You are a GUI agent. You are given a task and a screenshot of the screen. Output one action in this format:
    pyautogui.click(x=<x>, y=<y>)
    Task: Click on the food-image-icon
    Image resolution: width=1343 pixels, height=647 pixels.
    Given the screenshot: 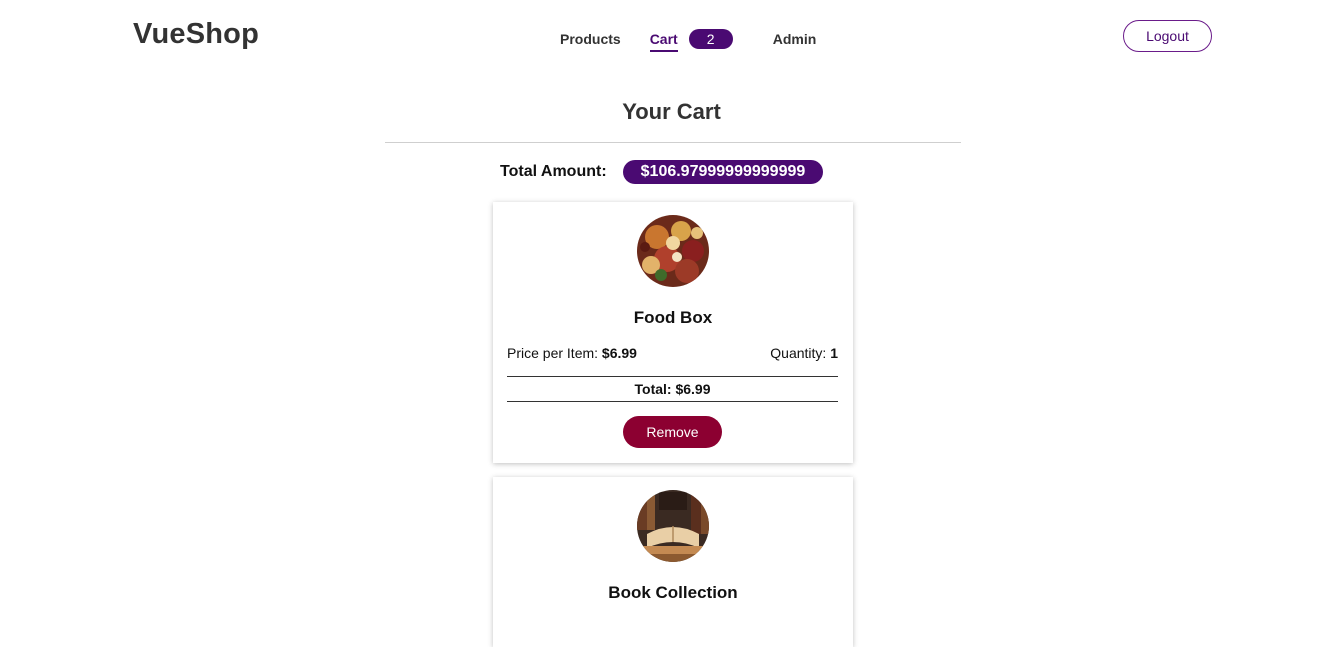 What is the action you would take?
    pyautogui.click(x=673, y=251)
    